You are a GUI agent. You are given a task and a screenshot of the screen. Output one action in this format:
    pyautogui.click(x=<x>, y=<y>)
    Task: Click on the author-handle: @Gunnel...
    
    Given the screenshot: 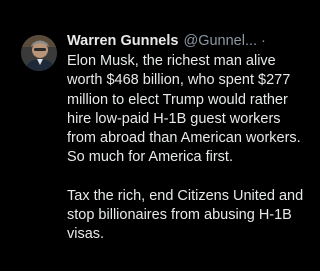 What is the action you would take?
    pyautogui.click(x=220, y=41)
    